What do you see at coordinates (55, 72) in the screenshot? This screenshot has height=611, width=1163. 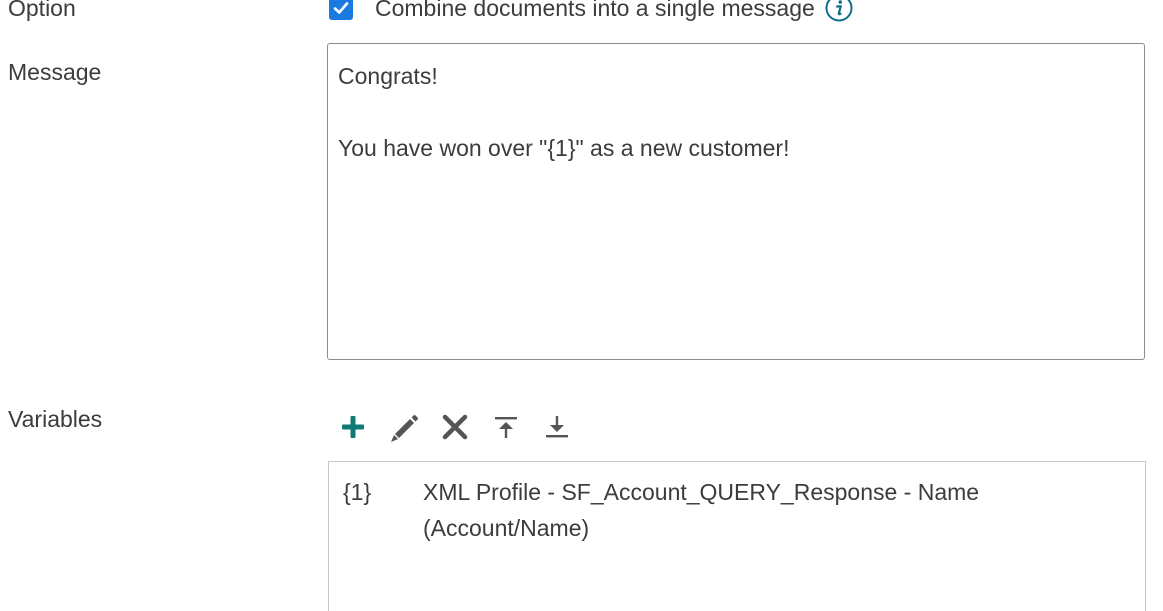 I see `message-label: Message` at bounding box center [55, 72].